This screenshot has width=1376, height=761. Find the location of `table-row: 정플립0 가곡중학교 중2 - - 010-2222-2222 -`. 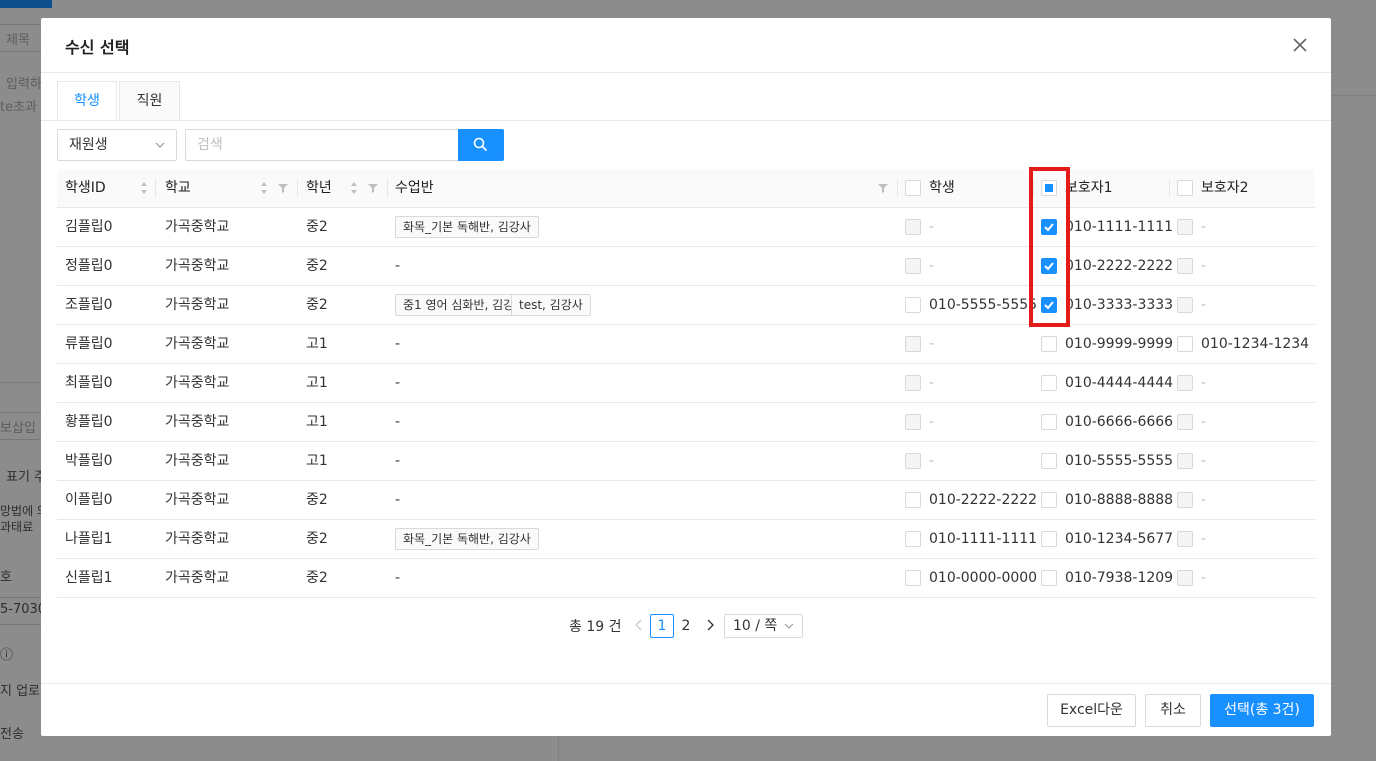

table-row: 정플립0 가곡중학교 중2 - - 010-2222-2222 - is located at coordinates (686, 266).